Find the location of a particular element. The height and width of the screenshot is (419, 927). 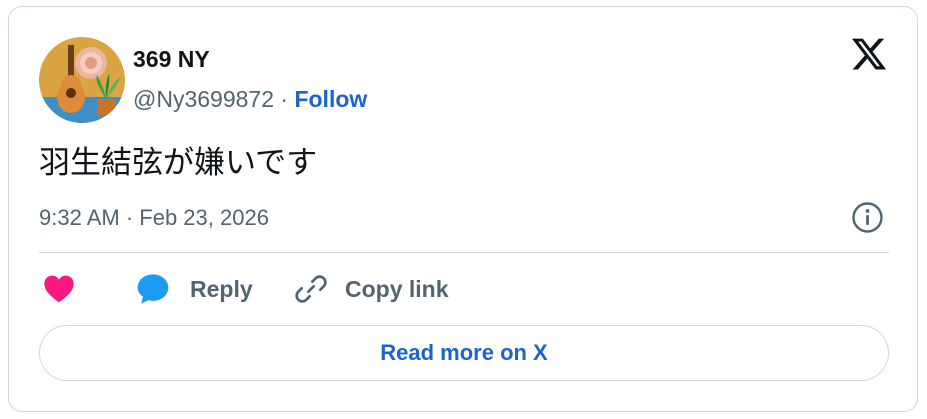

link-icon is located at coordinates (311, 289).